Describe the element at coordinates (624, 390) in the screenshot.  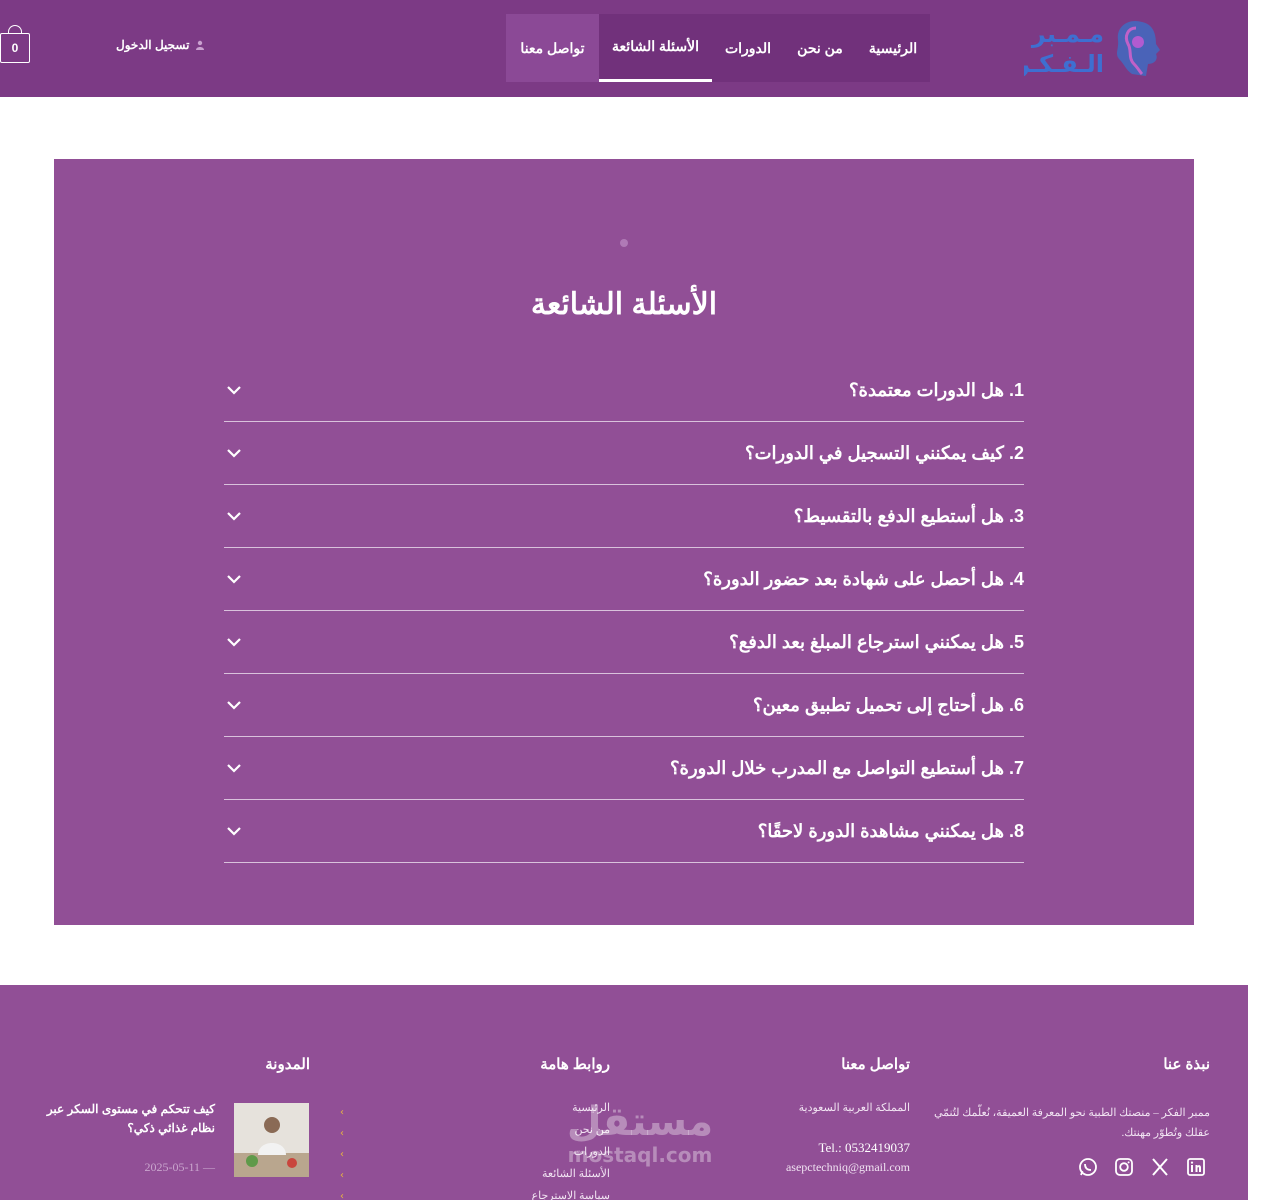
I see `faq-item: 1. هل الدورات معتمدة؟` at that location.